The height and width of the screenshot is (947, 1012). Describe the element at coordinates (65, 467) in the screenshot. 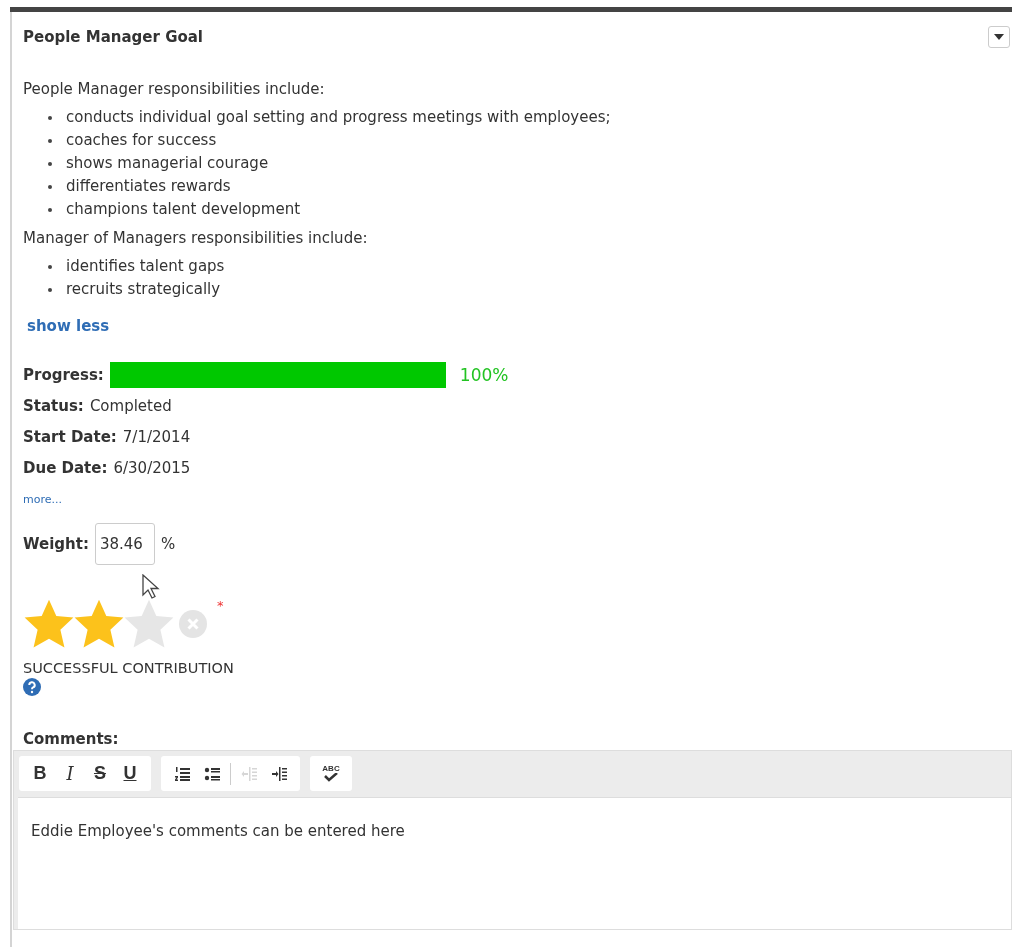

I see `field-label: Due Date:` at that location.